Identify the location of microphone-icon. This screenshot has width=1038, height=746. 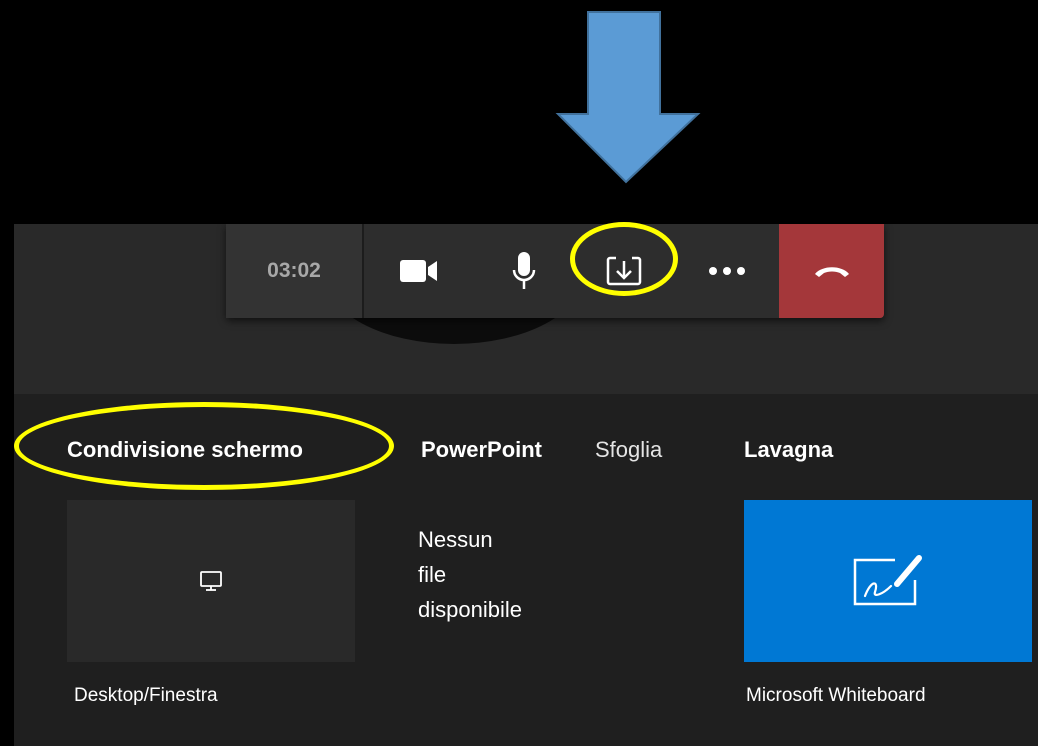
(524, 270).